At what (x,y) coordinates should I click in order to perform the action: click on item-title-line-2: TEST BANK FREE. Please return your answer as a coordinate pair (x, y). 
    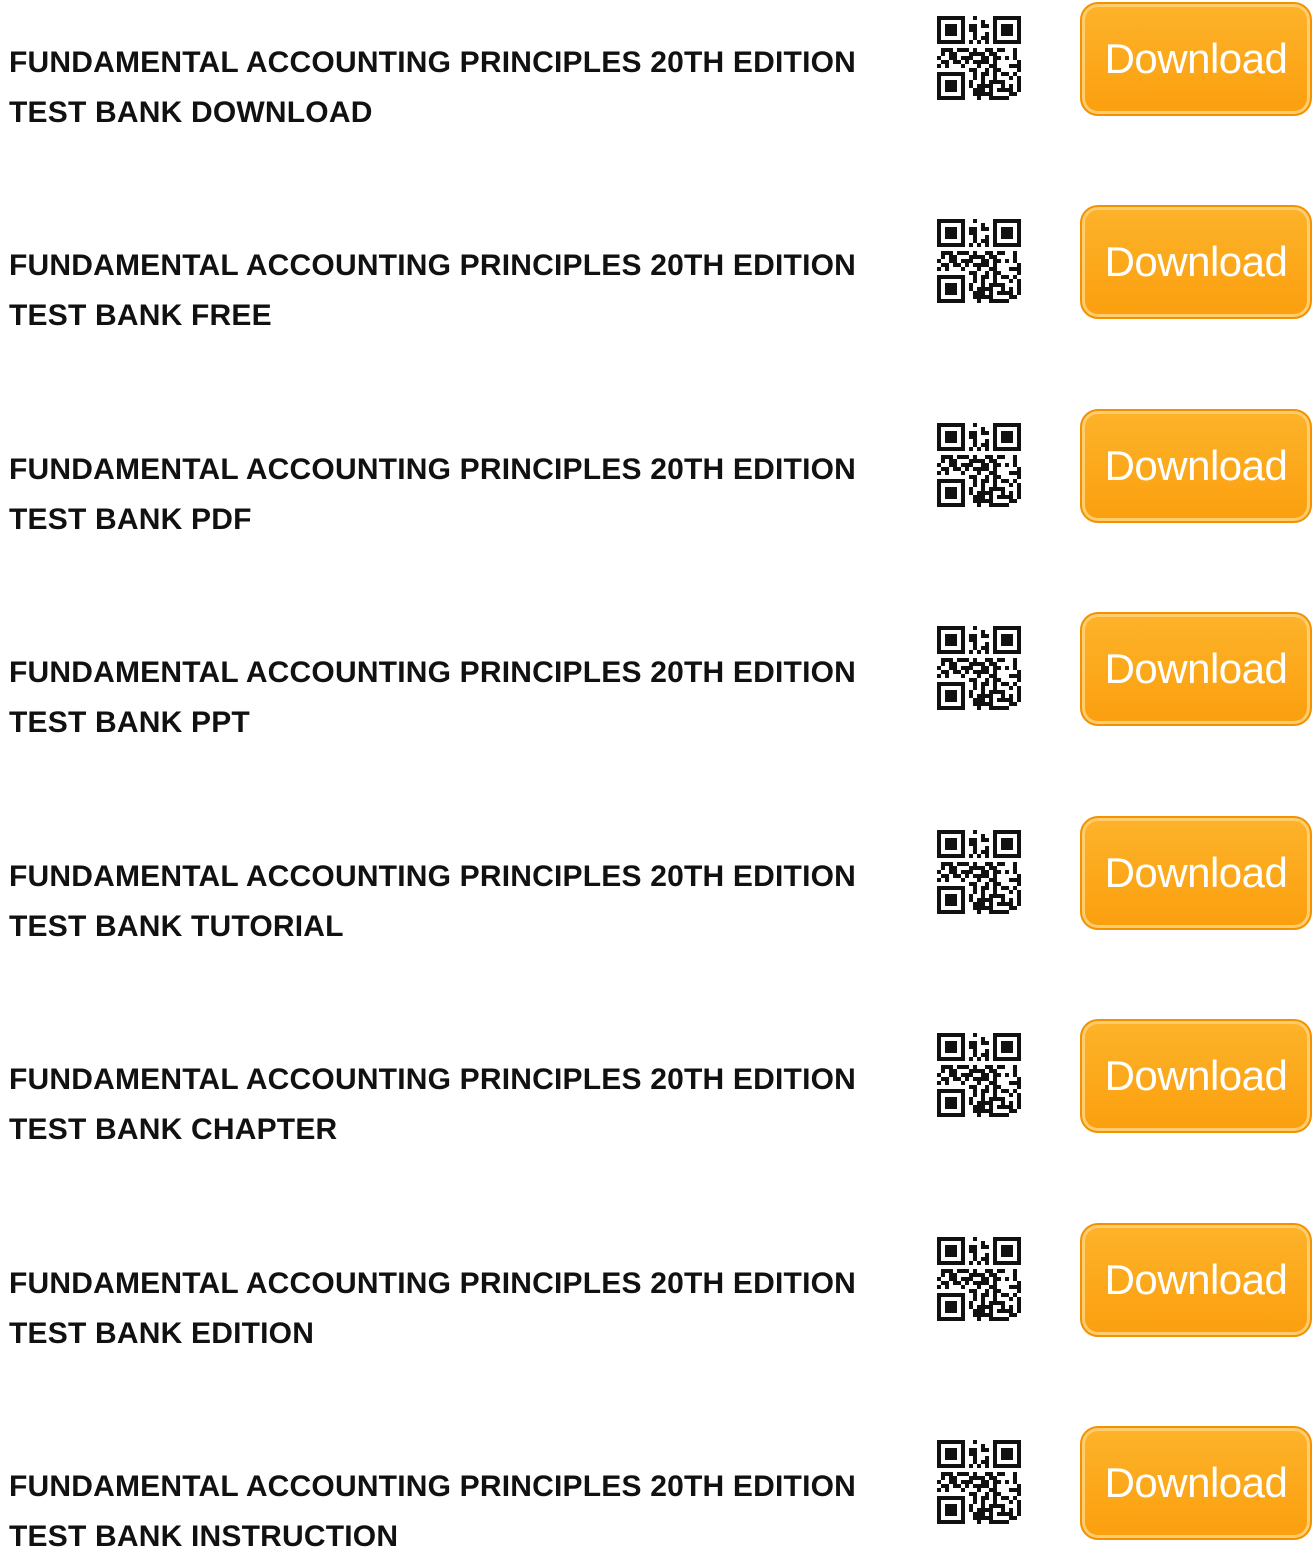
    Looking at the image, I should click on (140, 315).